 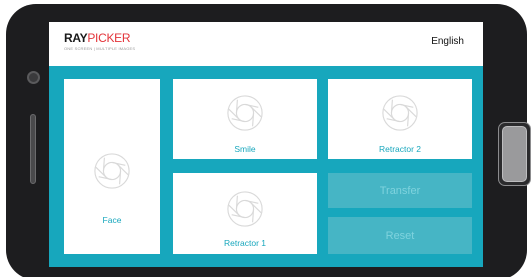 I want to click on transfer-button: Transfer, so click(x=400, y=190).